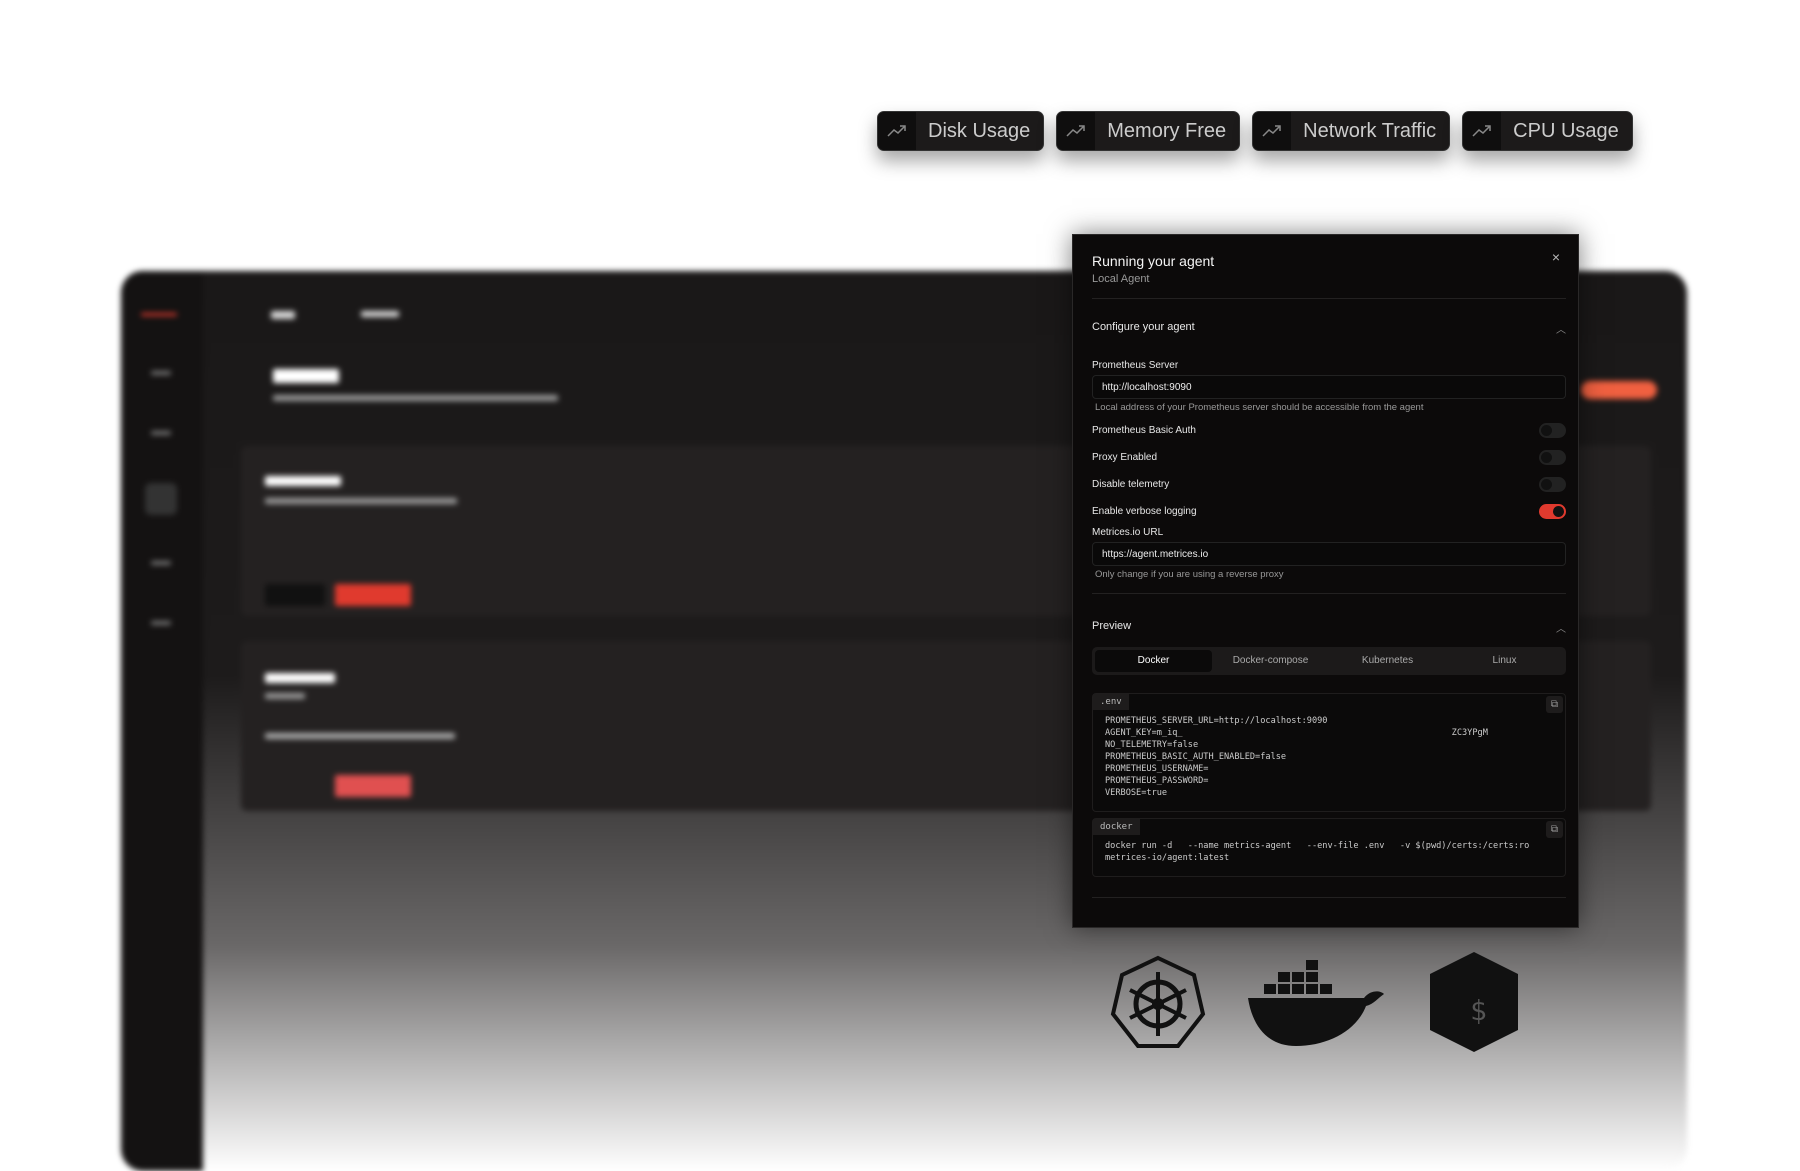  Describe the element at coordinates (1552, 484) in the screenshot. I see `telemetry-toggle` at that location.